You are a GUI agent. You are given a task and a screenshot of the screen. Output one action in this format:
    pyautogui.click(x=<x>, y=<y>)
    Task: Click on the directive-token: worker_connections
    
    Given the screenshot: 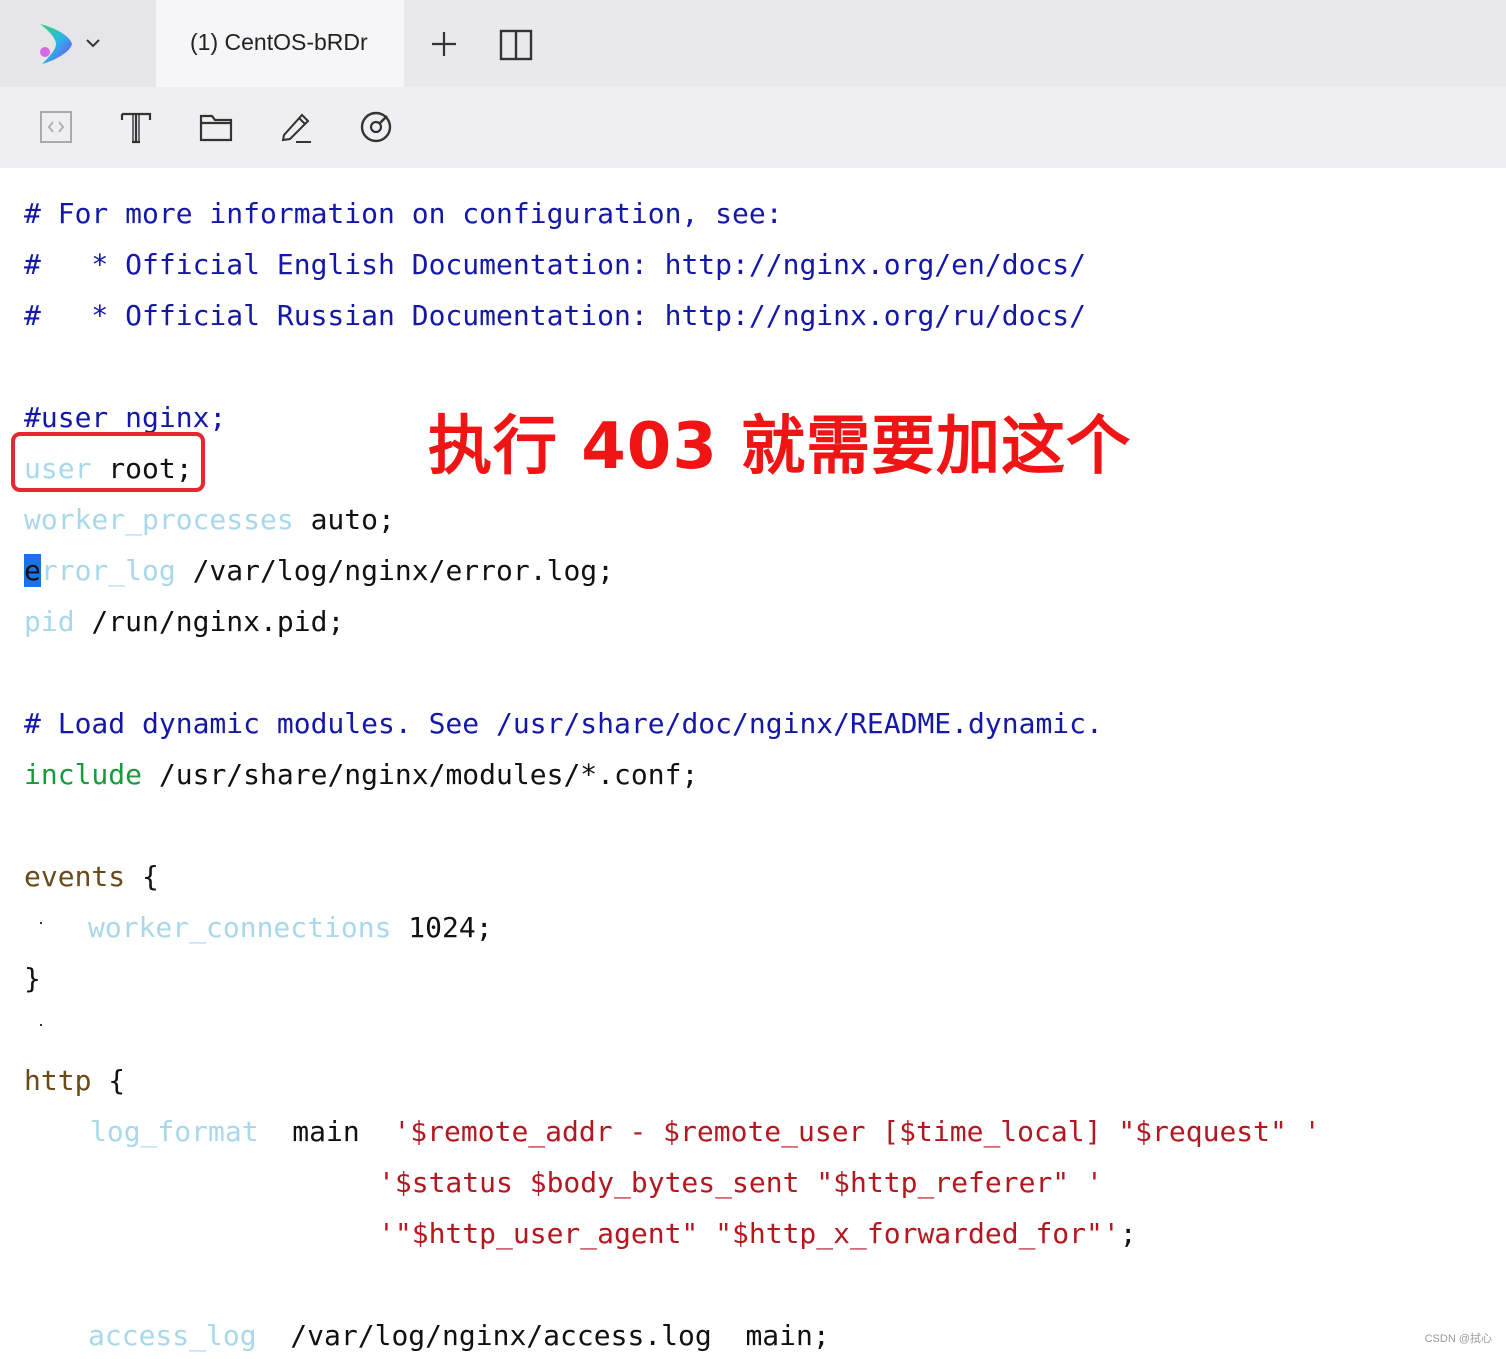 What is the action you would take?
    pyautogui.click(x=240, y=927)
    